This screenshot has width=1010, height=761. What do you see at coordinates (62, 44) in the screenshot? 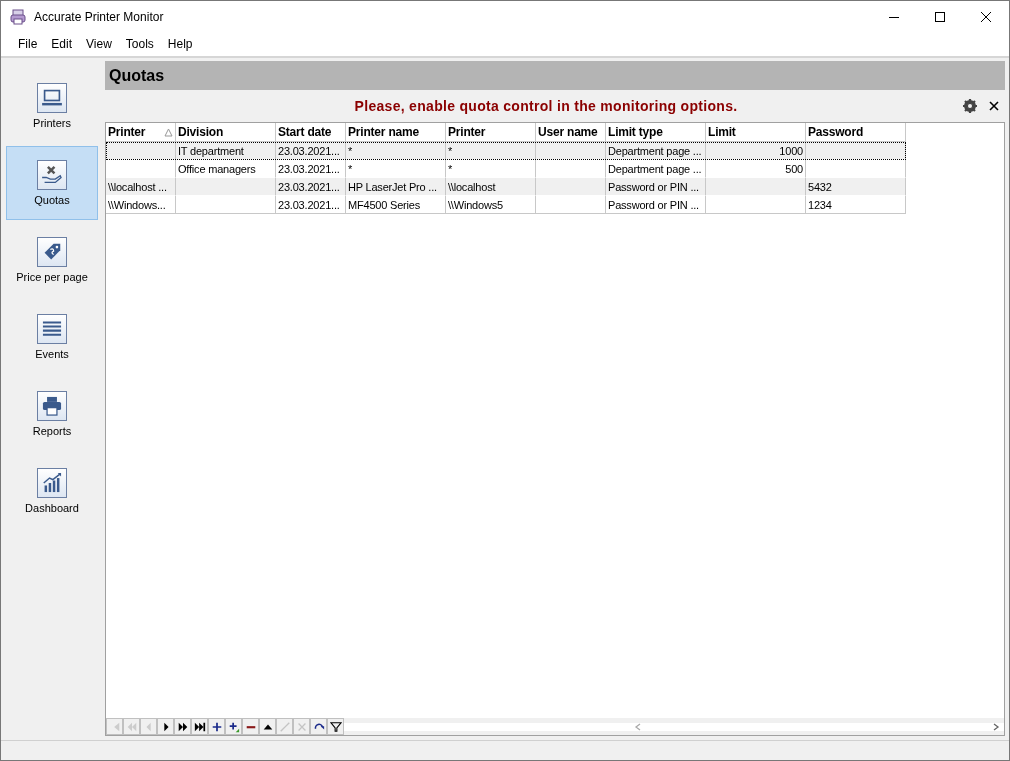
I see `menu-item: Edit` at bounding box center [62, 44].